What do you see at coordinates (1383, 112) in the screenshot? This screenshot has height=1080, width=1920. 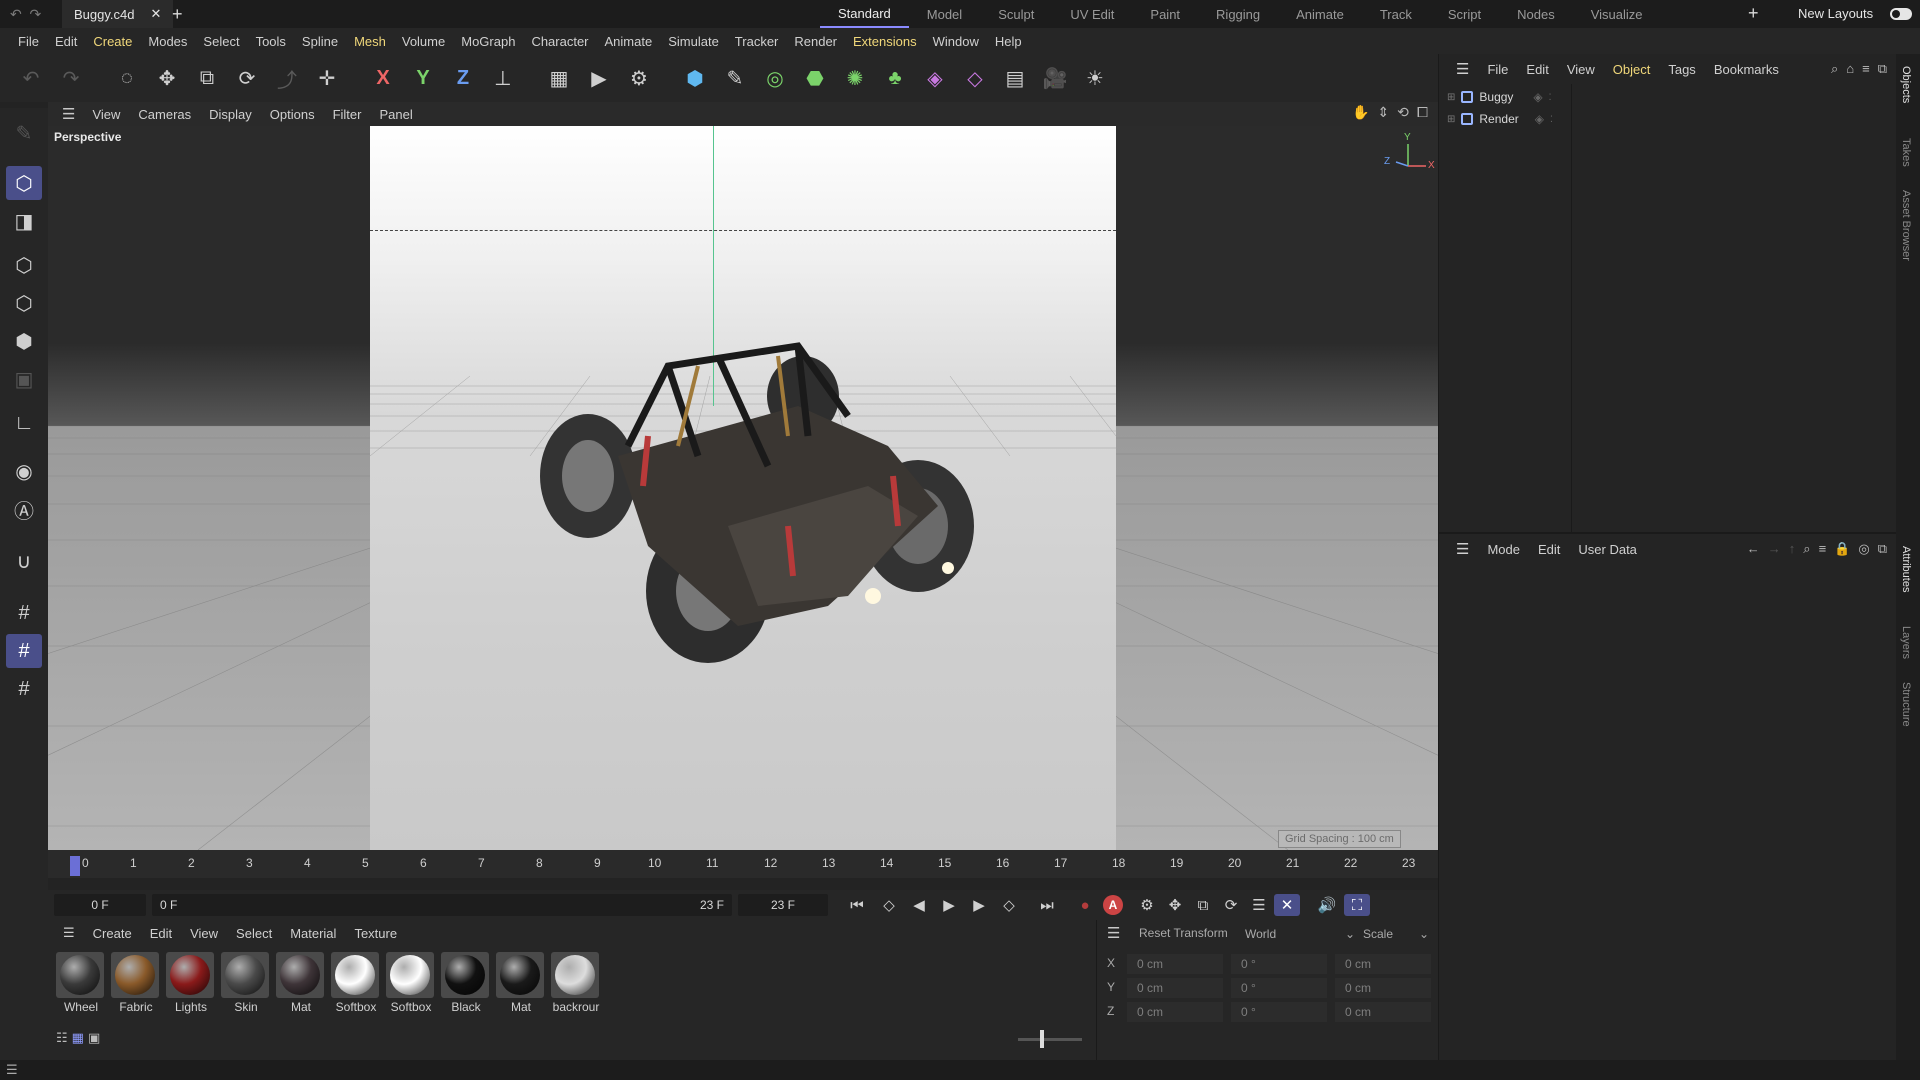 I see `dolly-icon: ⇕` at bounding box center [1383, 112].